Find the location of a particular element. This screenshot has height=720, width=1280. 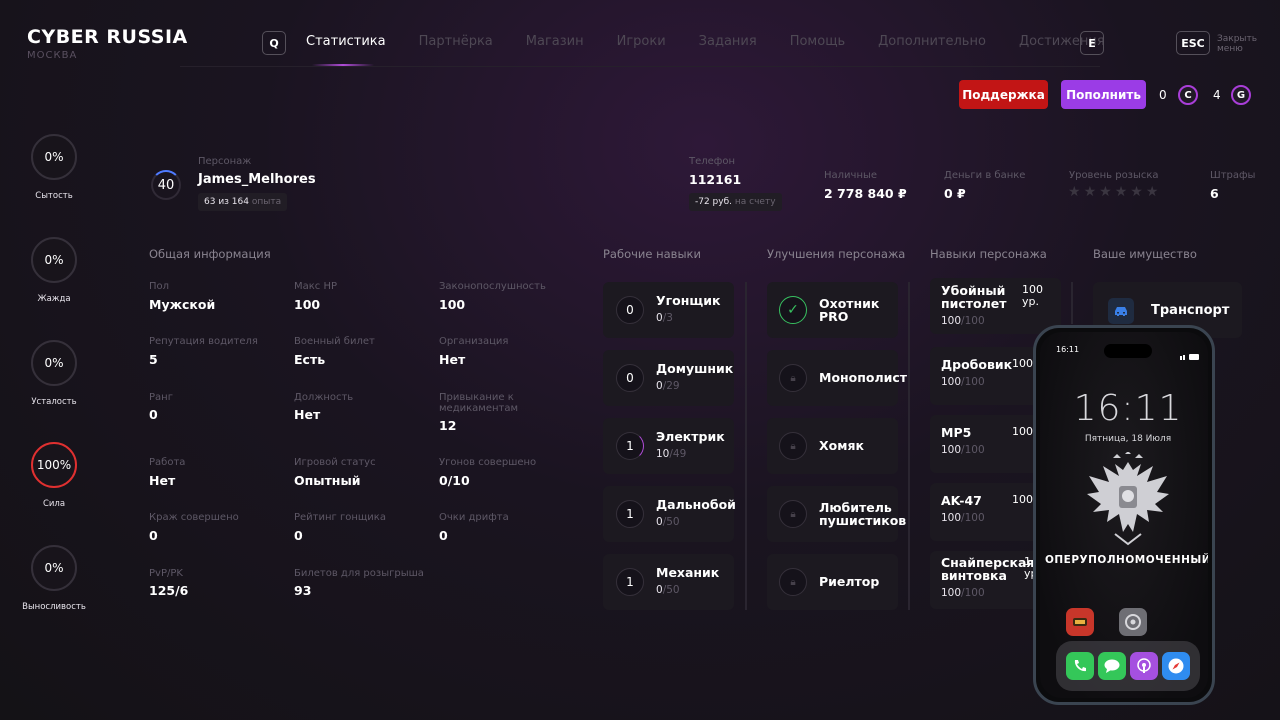

char-skill-level: 100 is located at coordinates (1022, 363).